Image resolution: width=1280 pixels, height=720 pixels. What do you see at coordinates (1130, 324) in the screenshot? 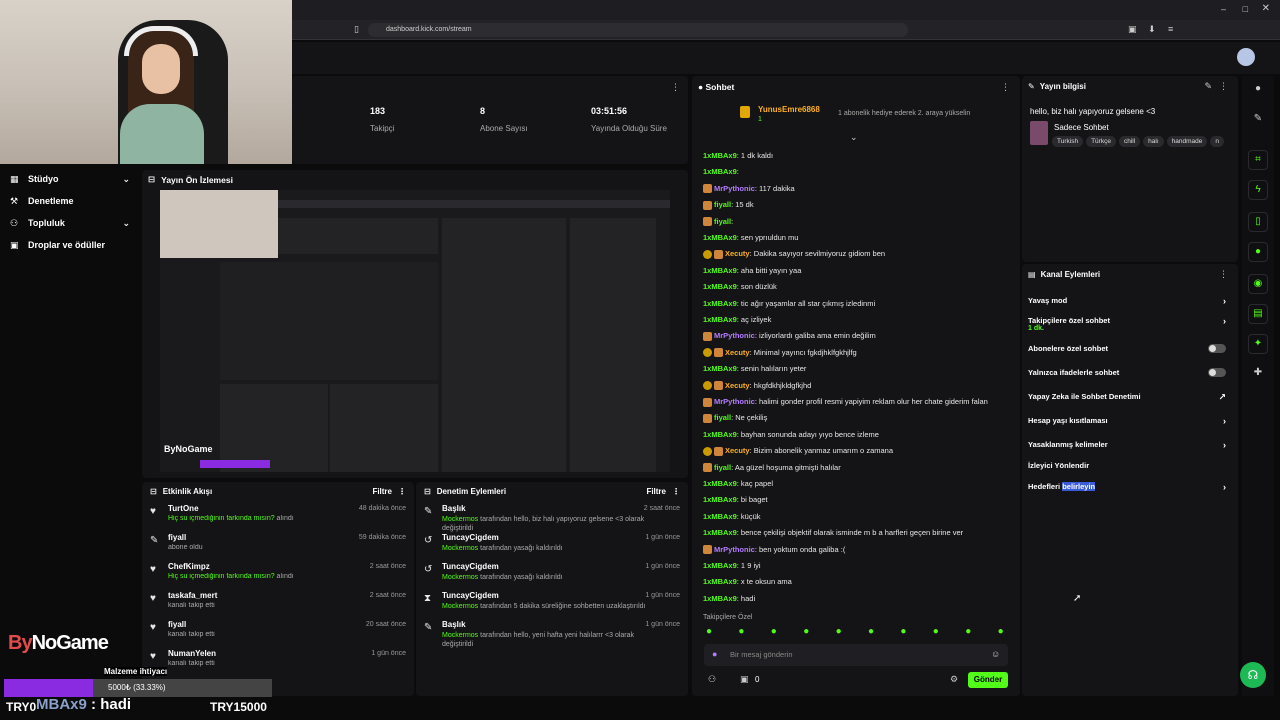
I see `channel-action-row: Takipçilere özel sohbet 1 dk. ›` at bounding box center [1130, 324].